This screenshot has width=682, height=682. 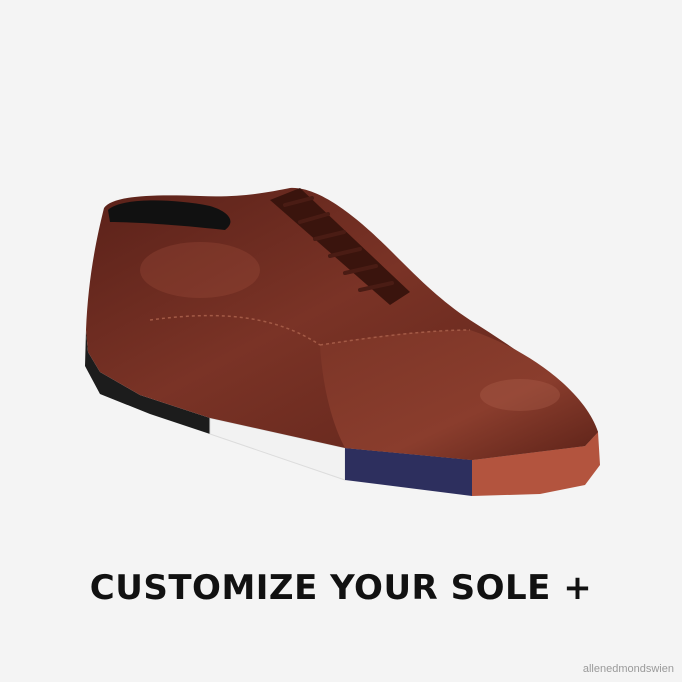 I want to click on customize-sole-link: CUSTOMIZE YOUR SOLE +, so click(x=341, y=588).